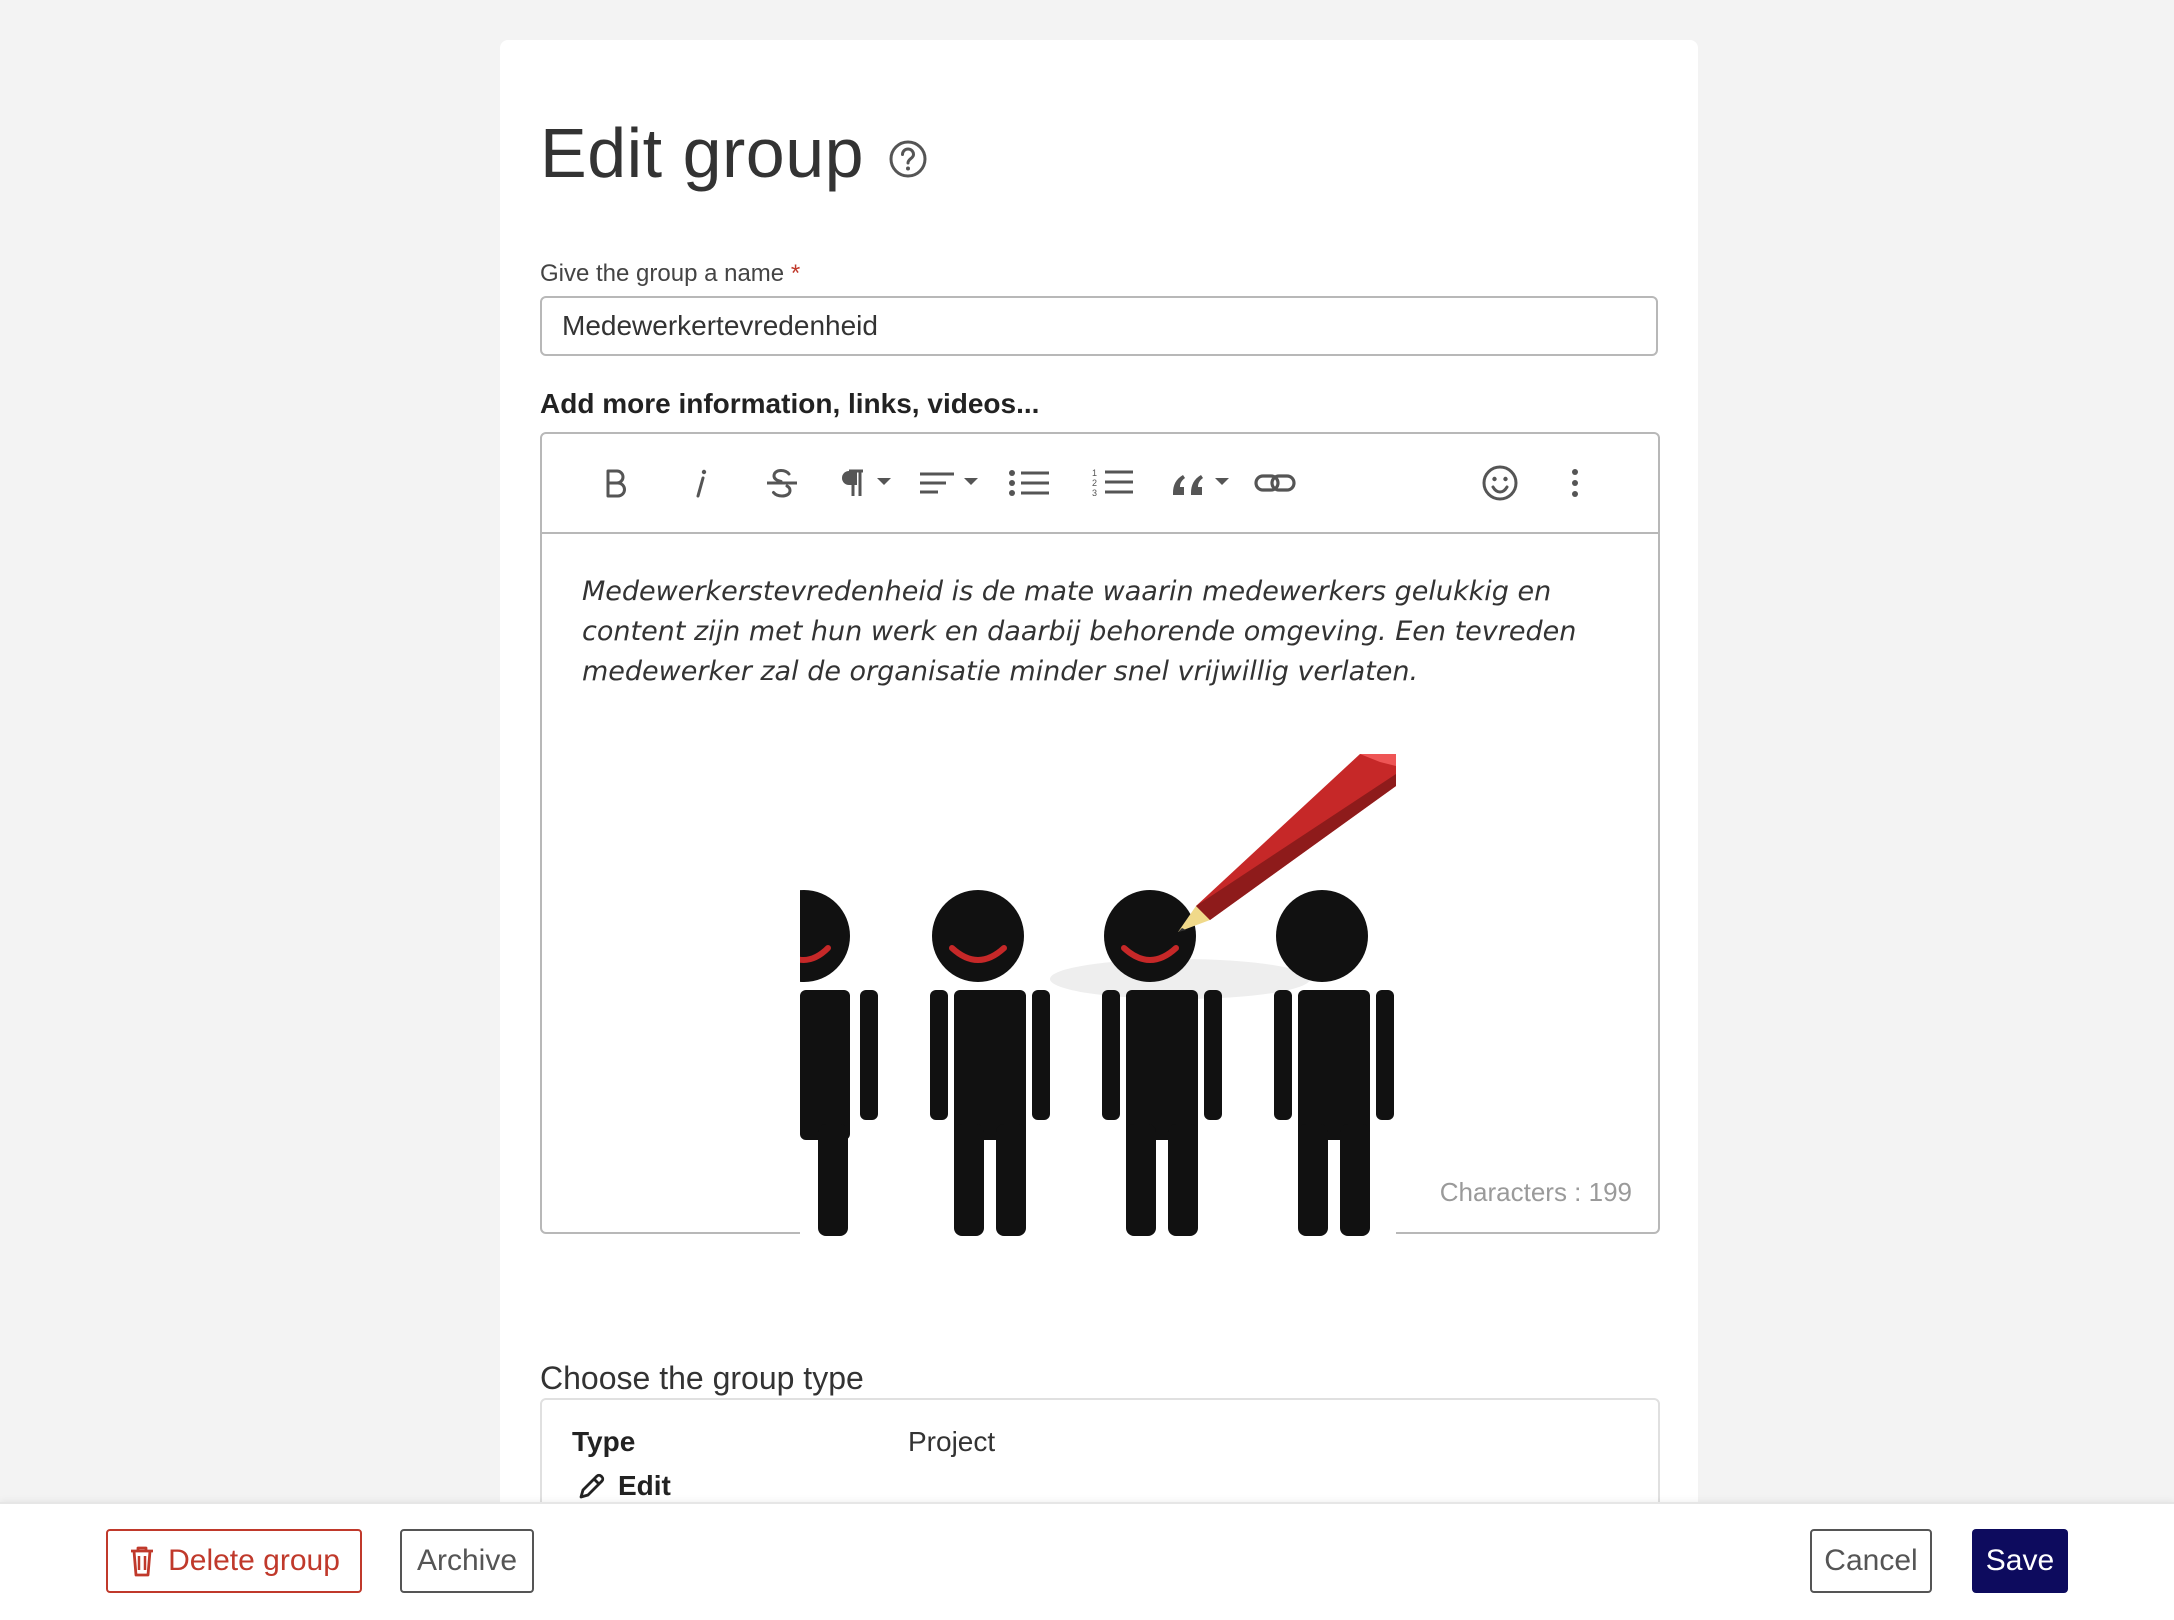 This screenshot has height=1620, width=2174. I want to click on required-mark: *, so click(795, 273).